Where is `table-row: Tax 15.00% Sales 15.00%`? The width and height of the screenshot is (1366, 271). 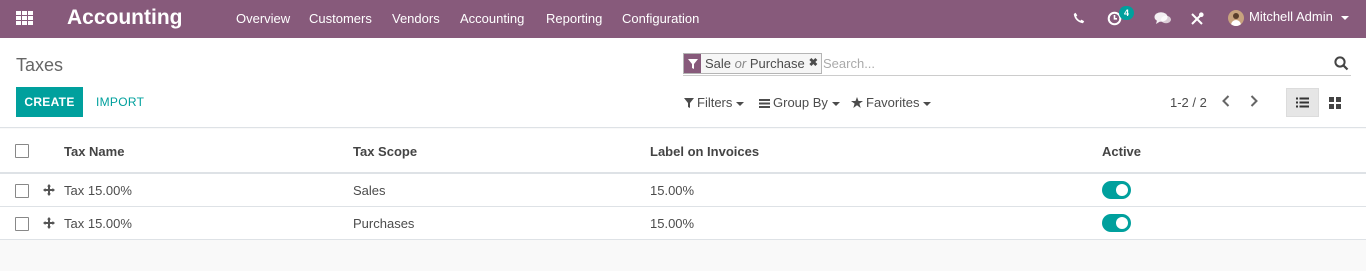
table-row: Tax 15.00% Sales 15.00% is located at coordinates (683, 190).